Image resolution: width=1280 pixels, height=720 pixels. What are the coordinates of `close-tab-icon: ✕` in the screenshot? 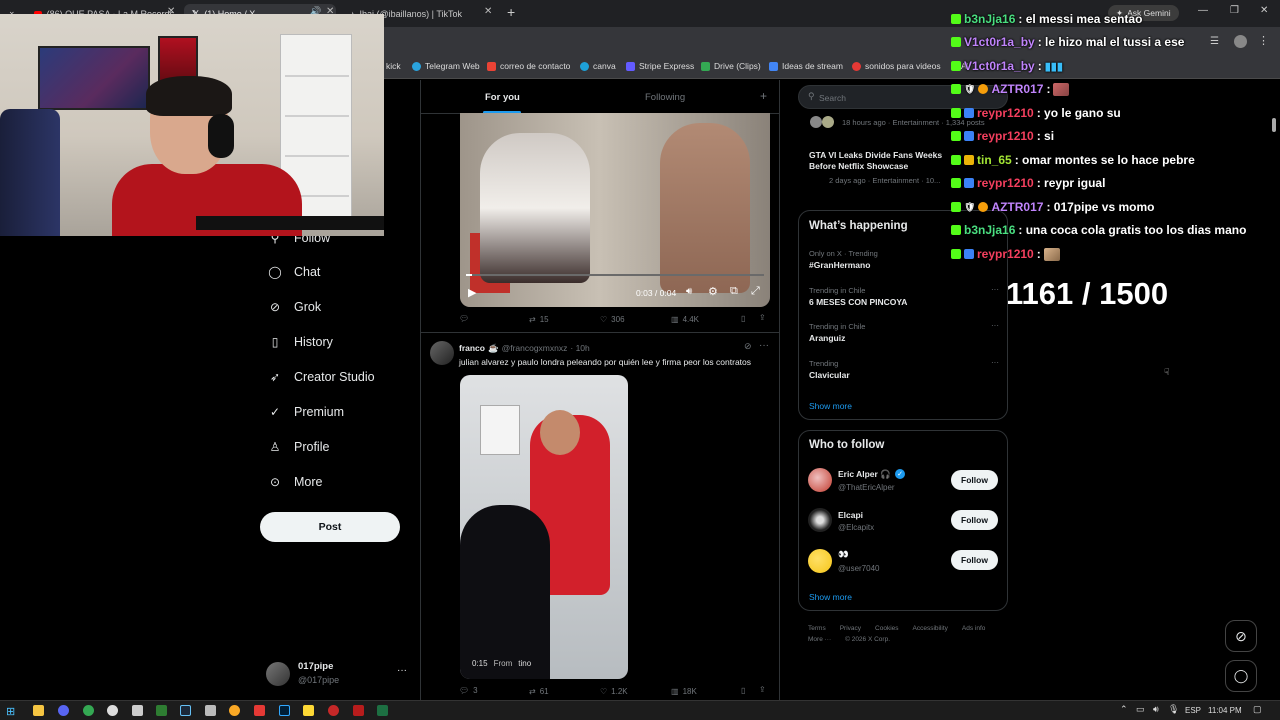 It's located at (488, 11).